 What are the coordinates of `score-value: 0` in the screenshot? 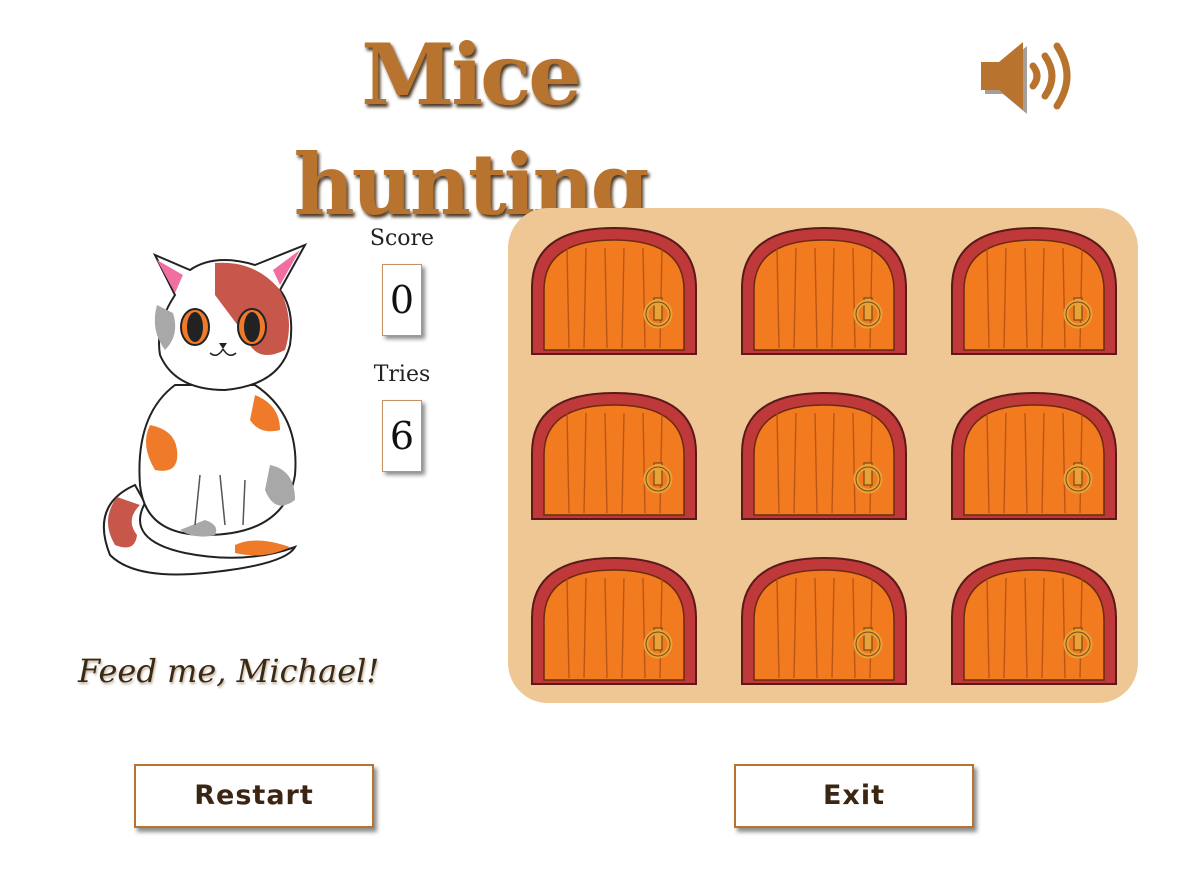 It's located at (402, 300).